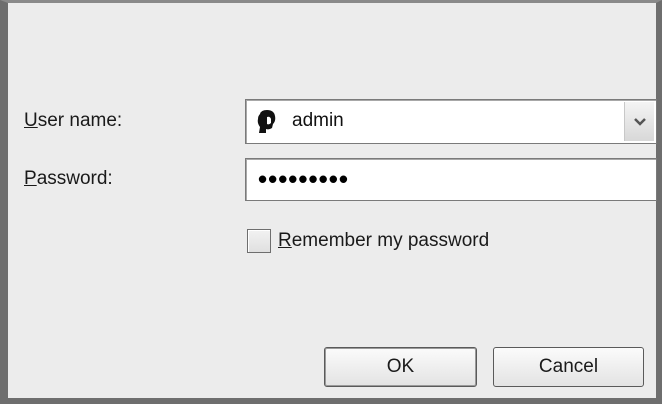 Image resolution: width=662 pixels, height=404 pixels. I want to click on username-label-text: ser name:, so click(80, 120).